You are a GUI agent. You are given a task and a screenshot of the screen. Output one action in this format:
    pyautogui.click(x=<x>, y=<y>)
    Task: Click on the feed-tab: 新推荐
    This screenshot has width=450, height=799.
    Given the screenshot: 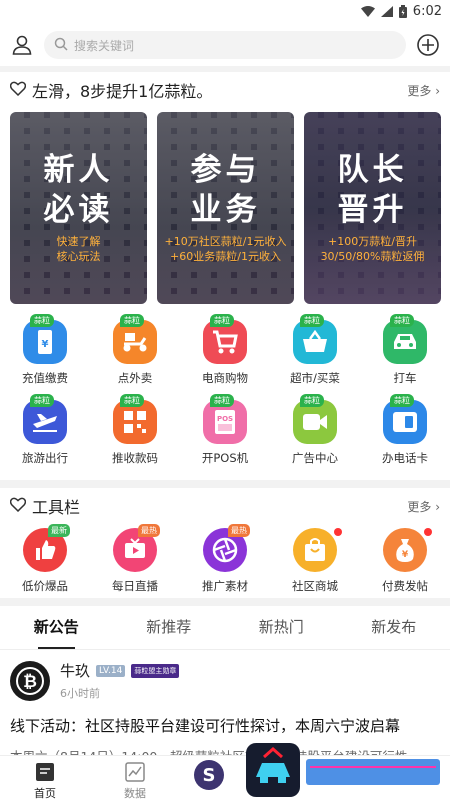 What is the action you would take?
    pyautogui.click(x=169, y=627)
    